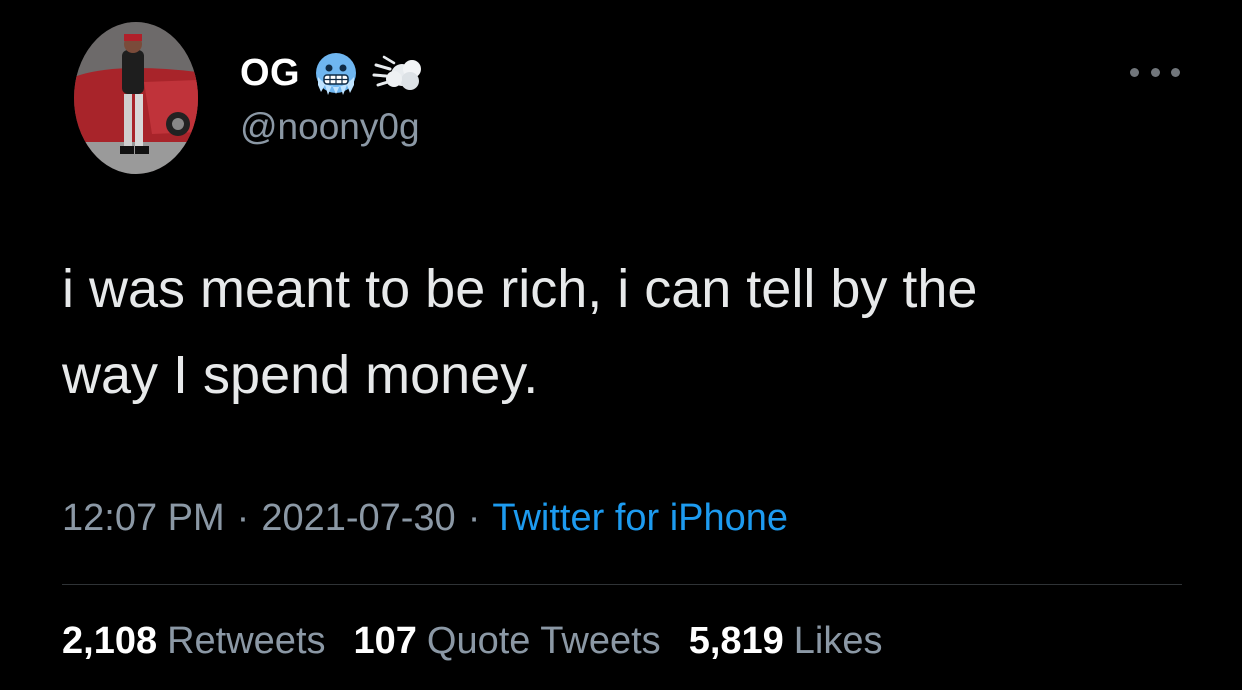 The image size is (1242, 690). Describe the element at coordinates (786, 641) in the screenshot. I see `likes-stat: 5,819 Likes` at that location.